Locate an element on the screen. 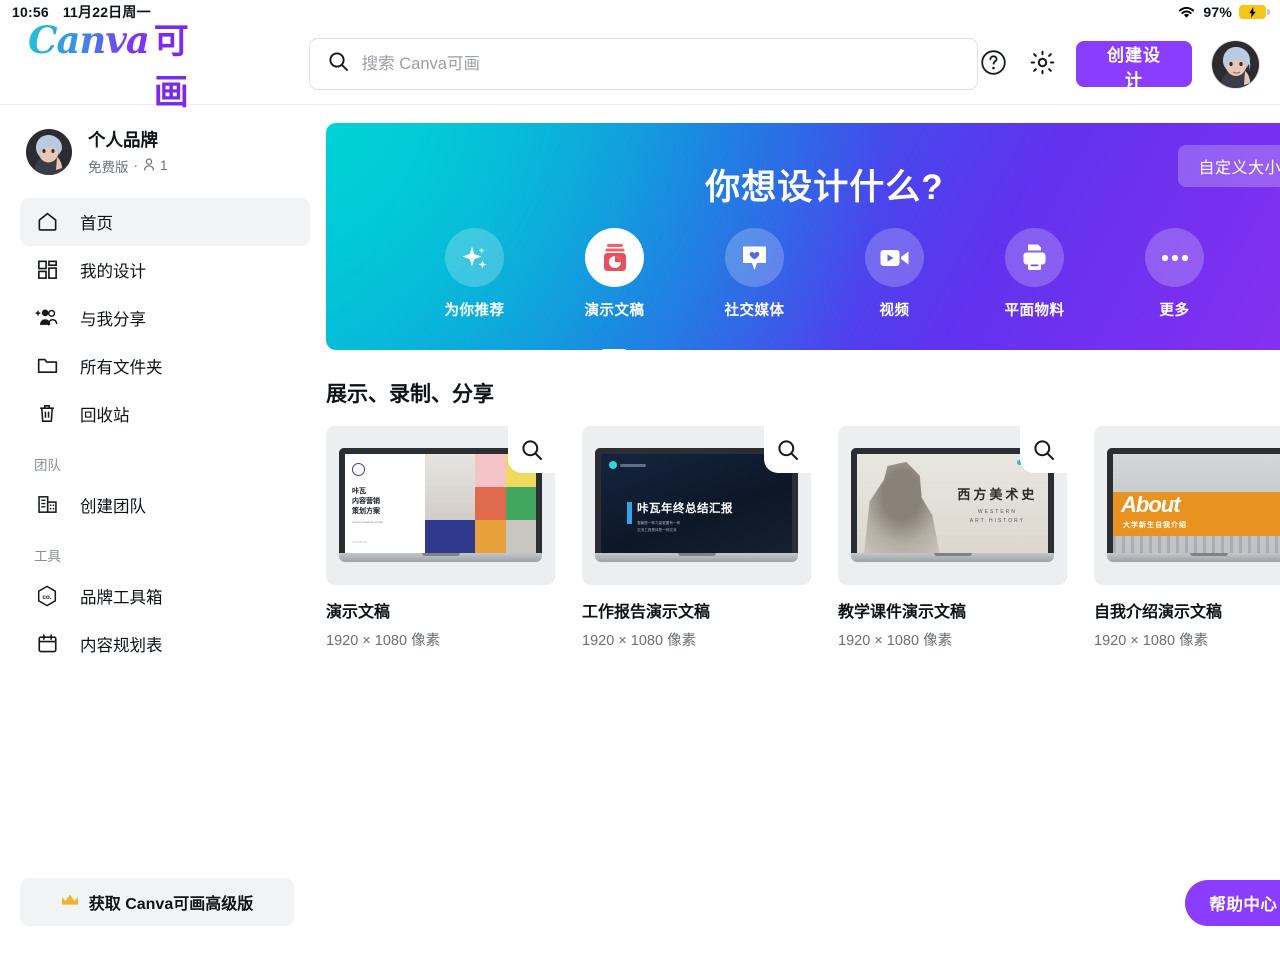  slide-footer: 2023.06.05 is located at coordinates (360, 542).